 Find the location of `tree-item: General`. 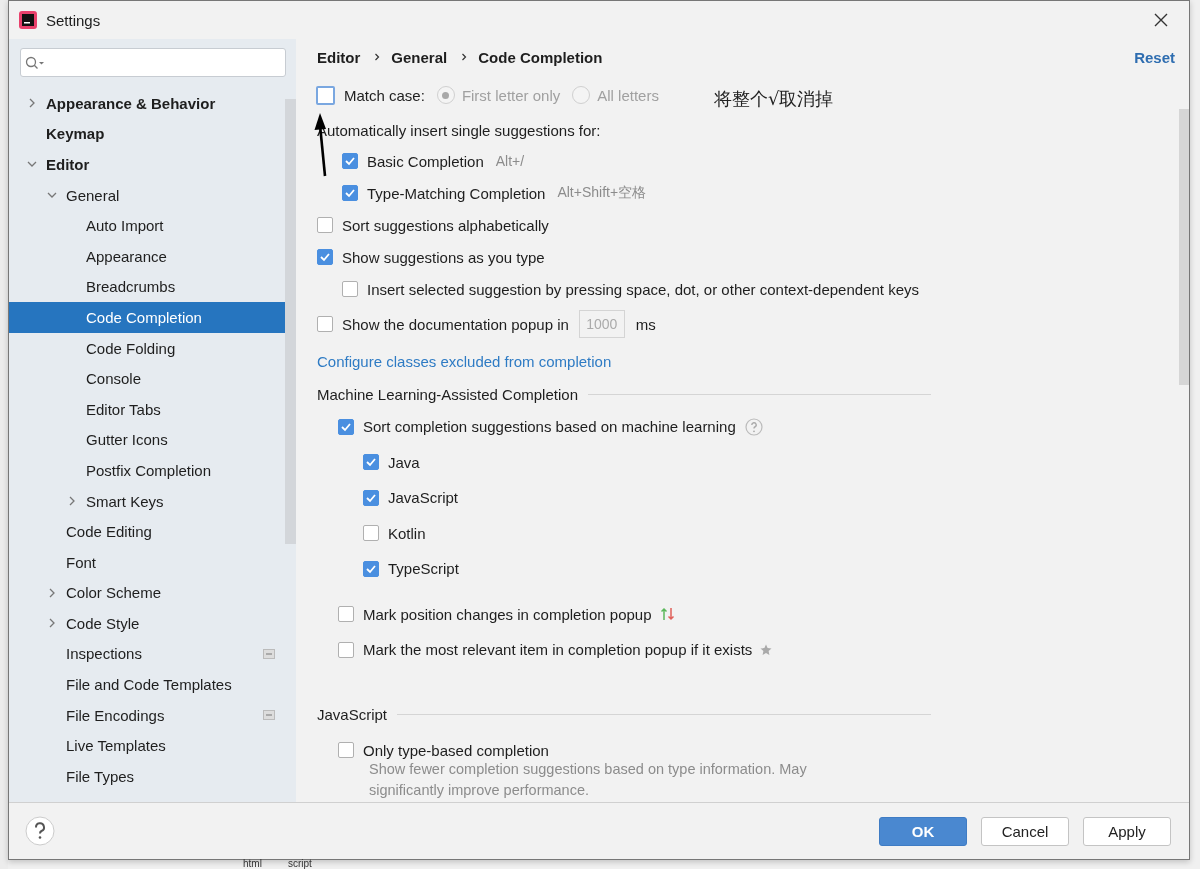

tree-item: General is located at coordinates (147, 195).